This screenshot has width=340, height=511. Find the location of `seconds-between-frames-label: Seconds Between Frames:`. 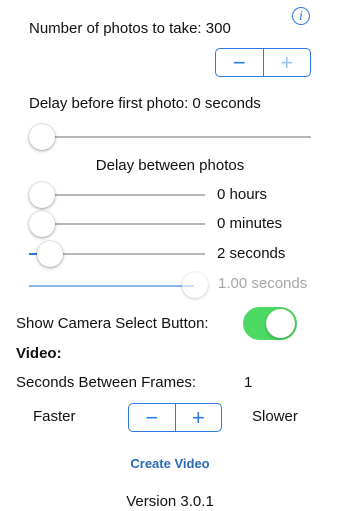

seconds-between-frames-label: Seconds Between Frames: is located at coordinates (106, 382).